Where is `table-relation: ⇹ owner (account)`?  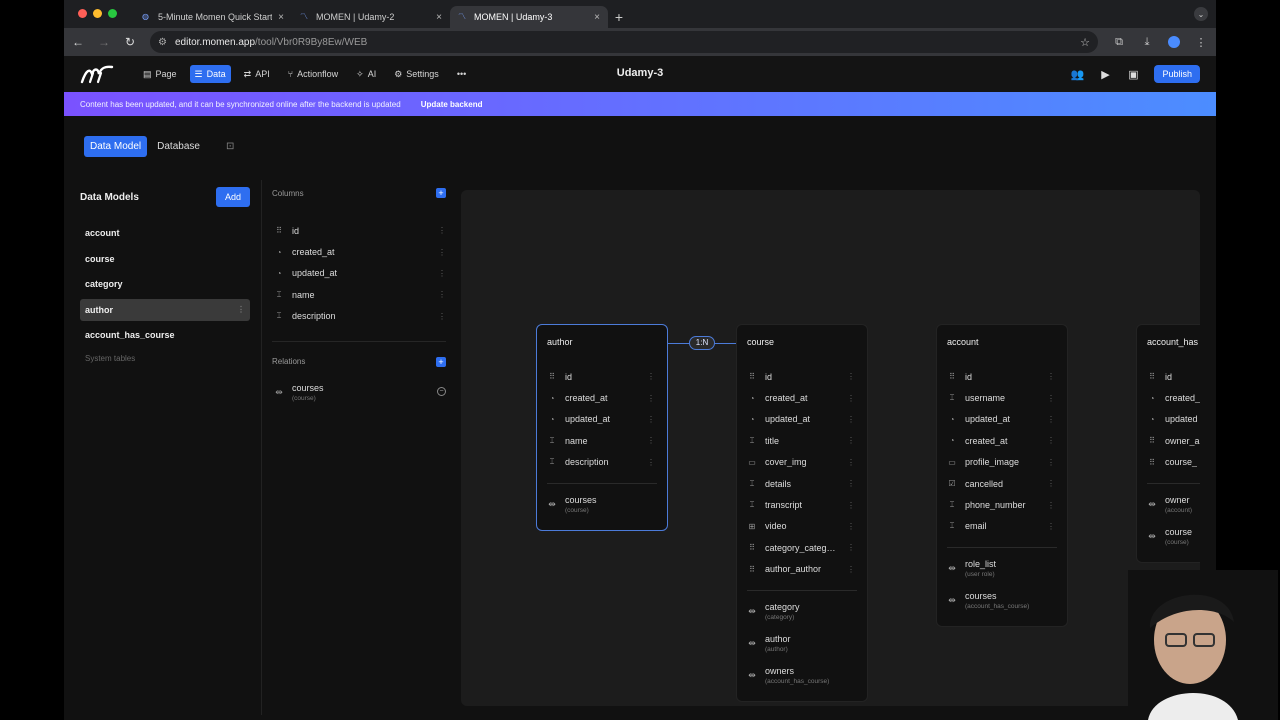 table-relation: ⇹ owner (account) is located at coordinates (1168, 506).